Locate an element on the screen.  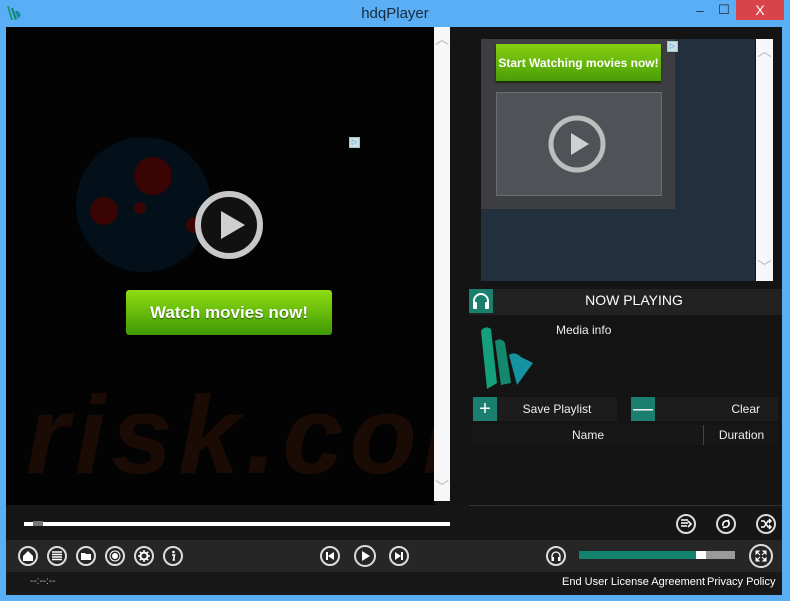
ad-content: Start Watching movies now! is located at coordinates (578, 124).